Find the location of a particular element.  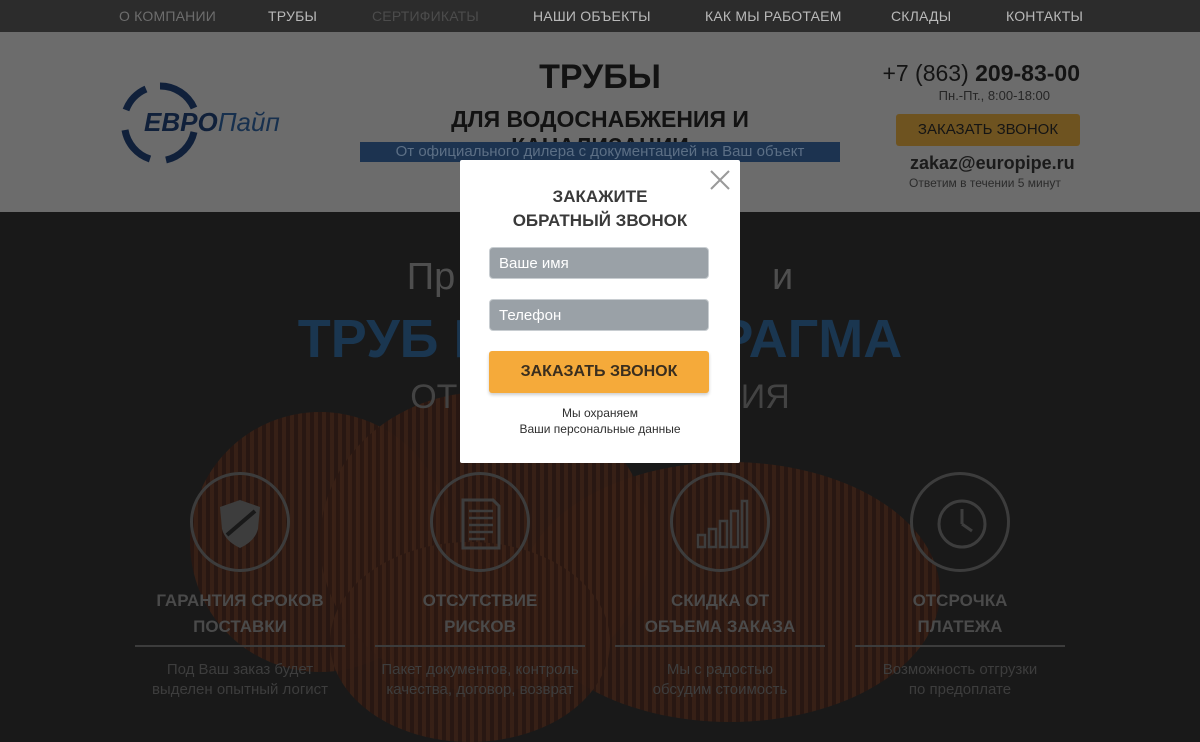

phone-number: 209-83-00 is located at coordinates (1027, 73).